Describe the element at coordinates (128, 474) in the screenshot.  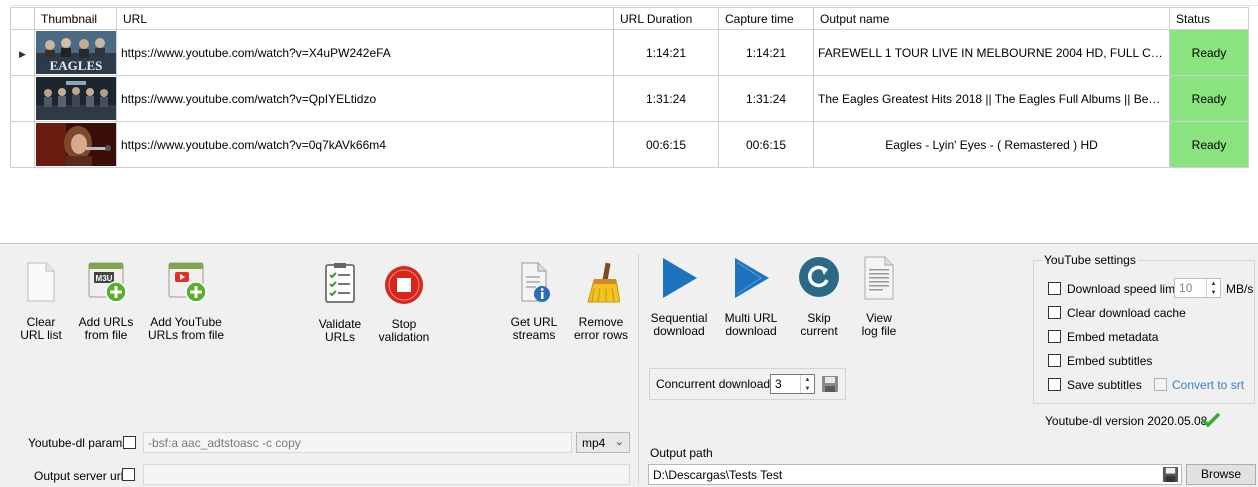
I see `output-server-url-checkbox` at that location.